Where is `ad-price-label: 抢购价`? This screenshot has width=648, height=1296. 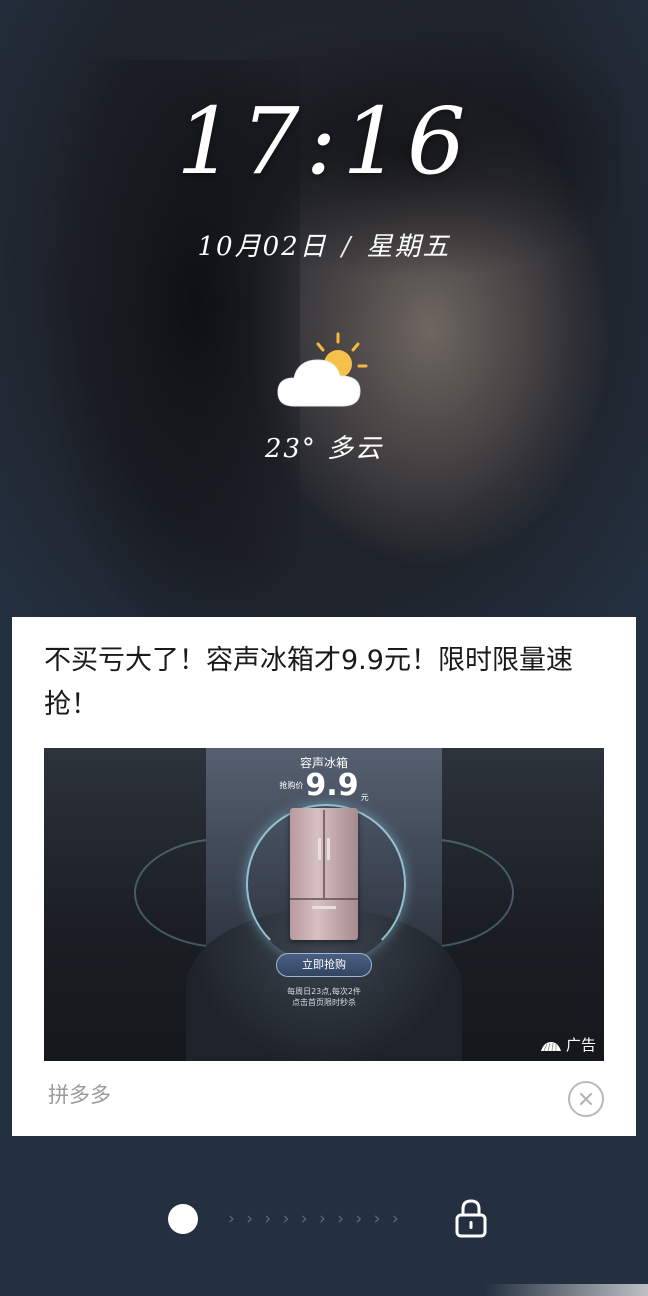 ad-price-label: 抢购价 is located at coordinates (291, 785).